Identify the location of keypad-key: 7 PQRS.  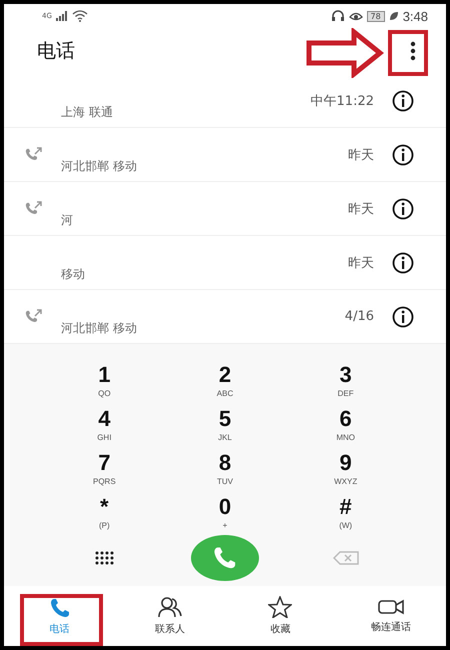
(104, 468).